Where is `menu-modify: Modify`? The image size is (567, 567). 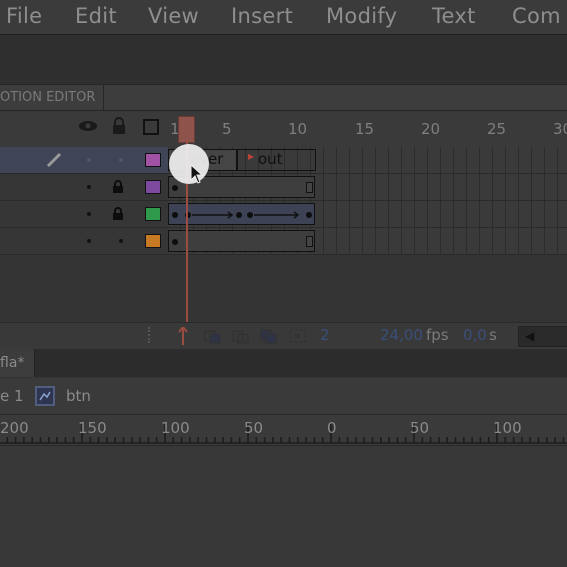
menu-modify: Modify is located at coordinates (361, 16).